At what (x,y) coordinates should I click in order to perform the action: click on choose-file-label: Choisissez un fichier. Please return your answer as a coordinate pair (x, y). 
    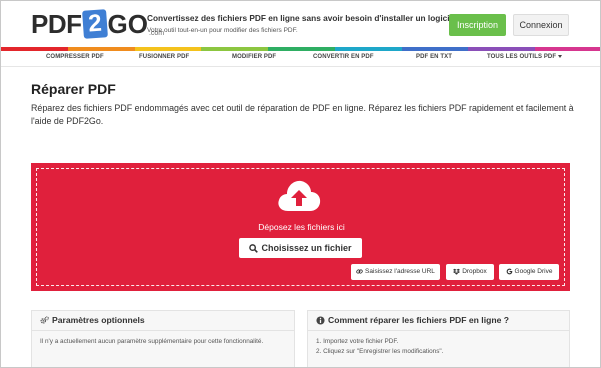
    Looking at the image, I should click on (306, 248).